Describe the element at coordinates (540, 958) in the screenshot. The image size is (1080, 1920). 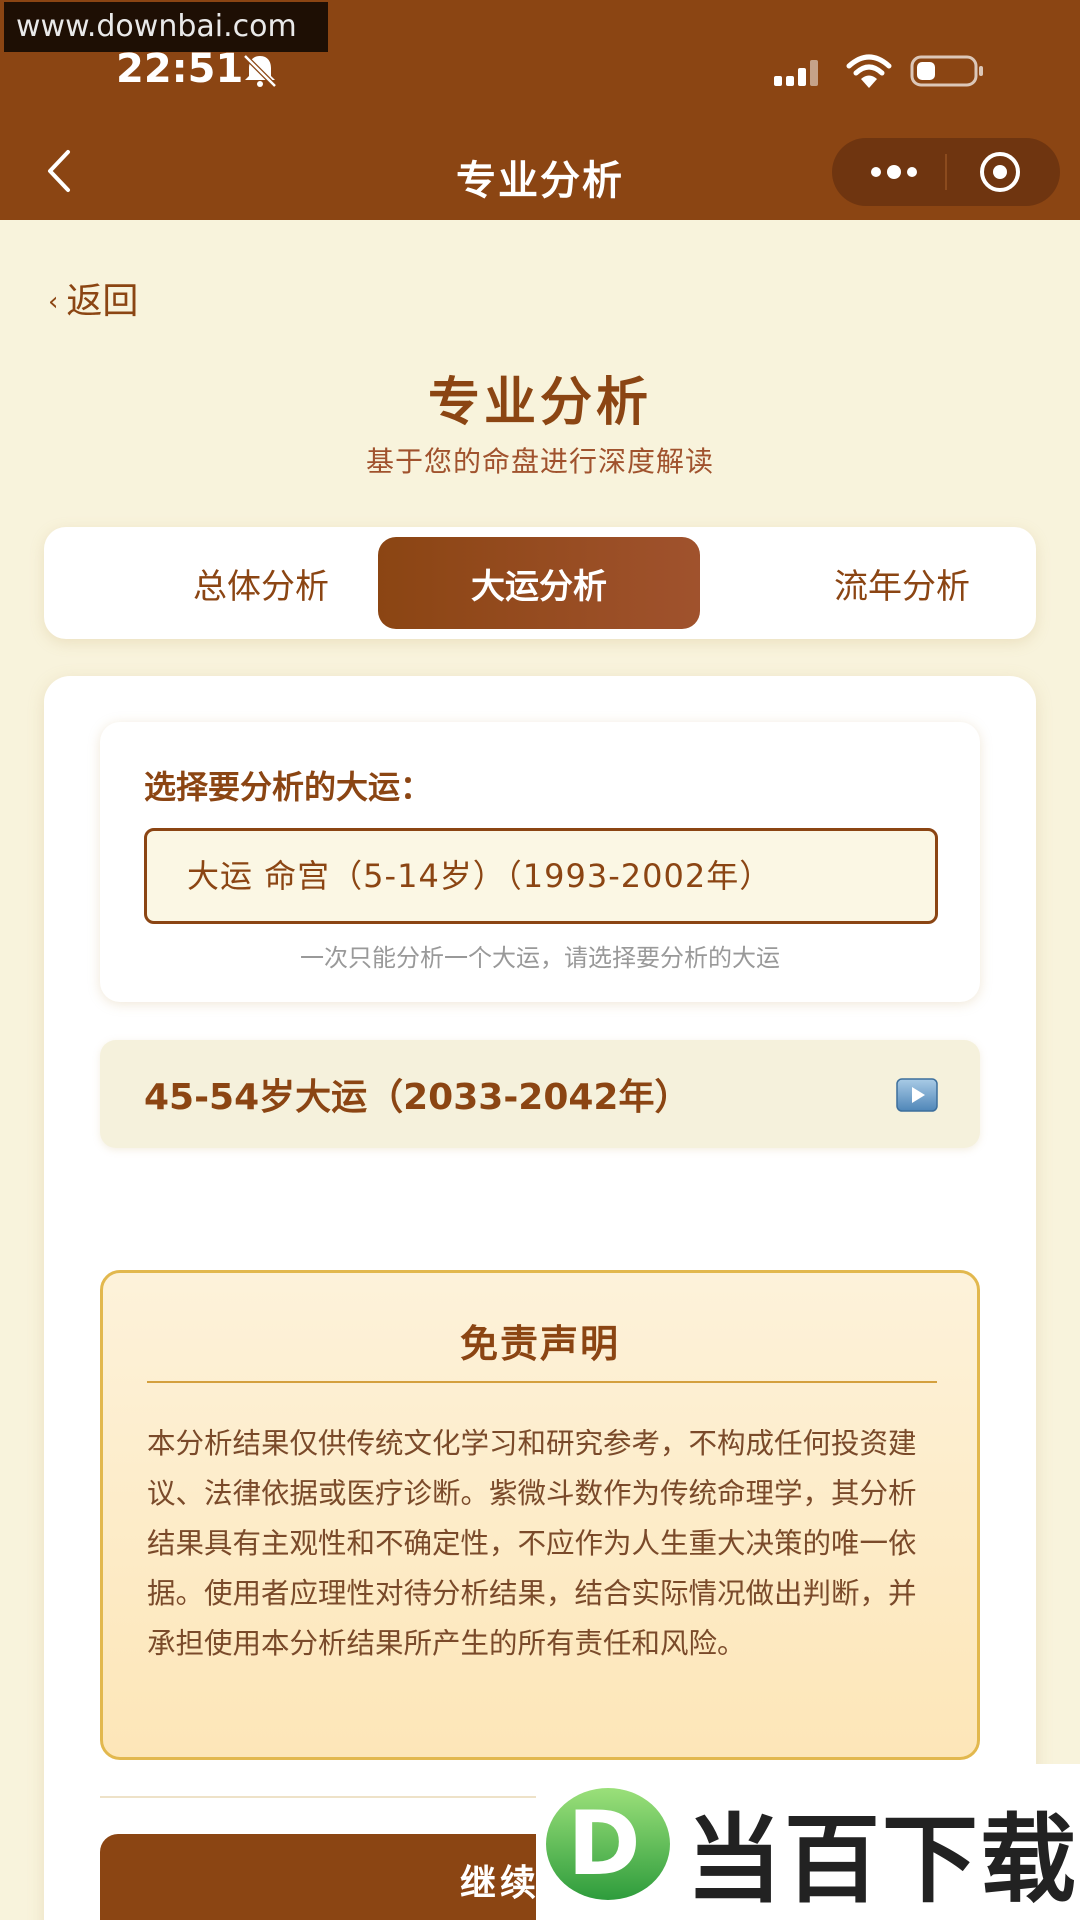
I see `select-hint: 一次只能分析一个大运，请选择要分析的大运` at that location.